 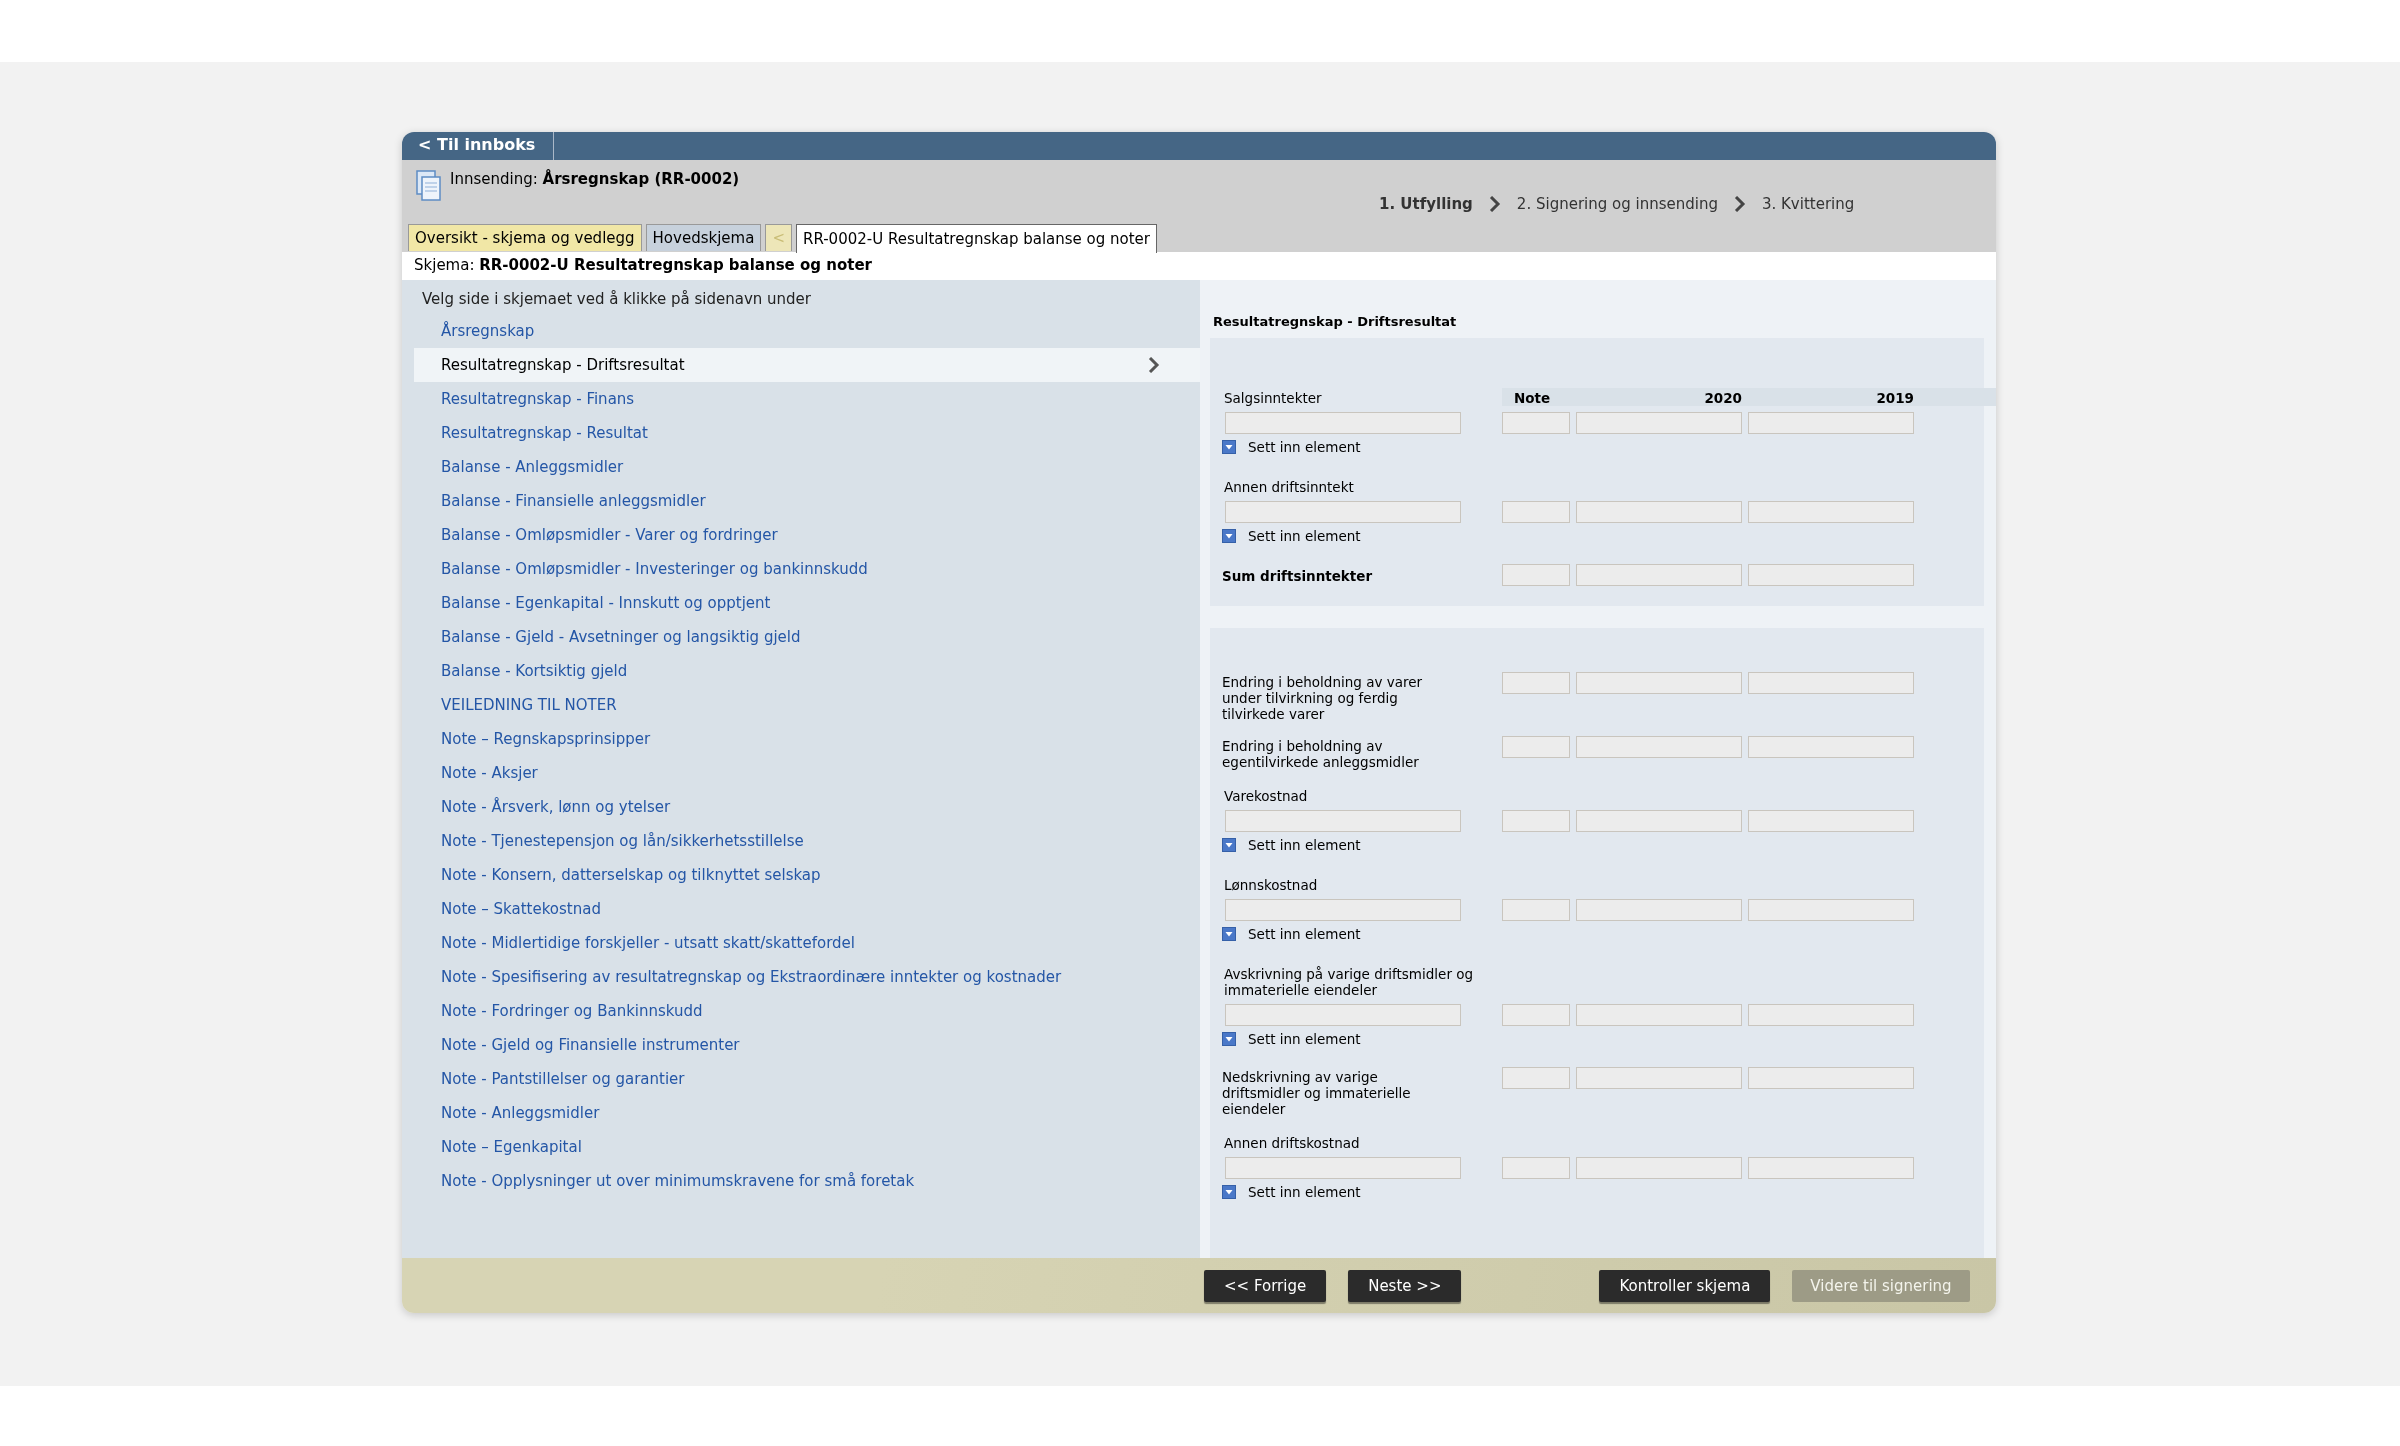 What do you see at coordinates (807, 399) in the screenshot?
I see `page-link: Resultatregnskap - Finans` at bounding box center [807, 399].